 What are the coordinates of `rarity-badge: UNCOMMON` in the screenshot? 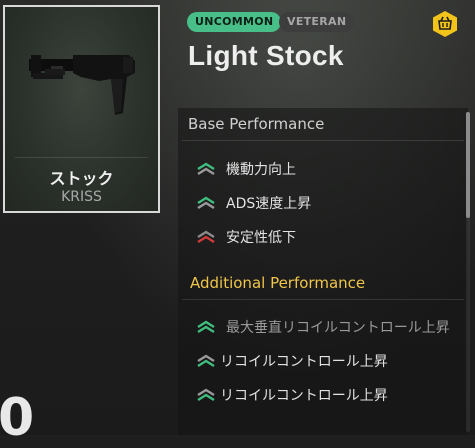 It's located at (234, 22).